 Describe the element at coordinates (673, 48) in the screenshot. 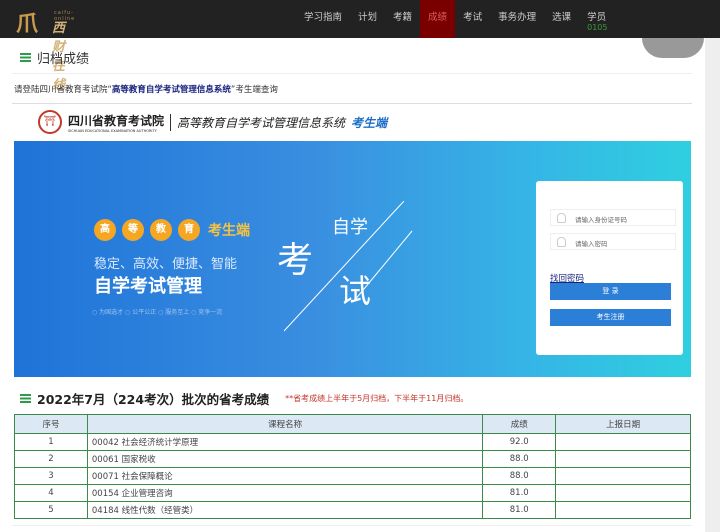

I see `overlay-shape` at that location.